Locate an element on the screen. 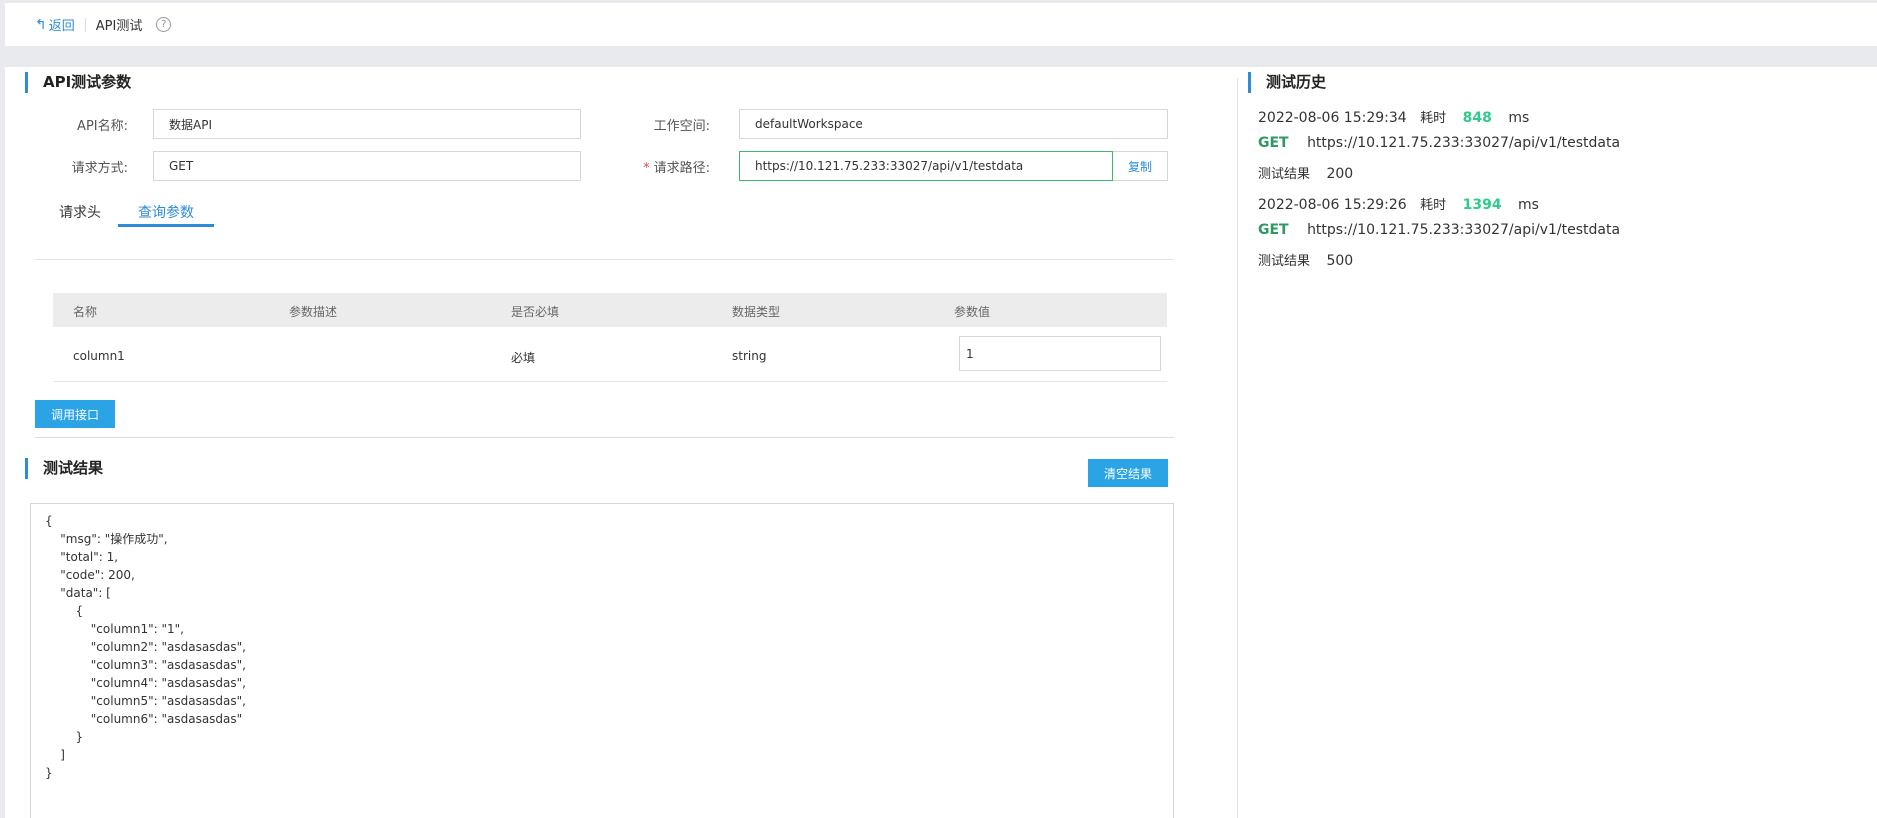 The height and width of the screenshot is (818, 1877). back-label: 返回 is located at coordinates (61, 26).